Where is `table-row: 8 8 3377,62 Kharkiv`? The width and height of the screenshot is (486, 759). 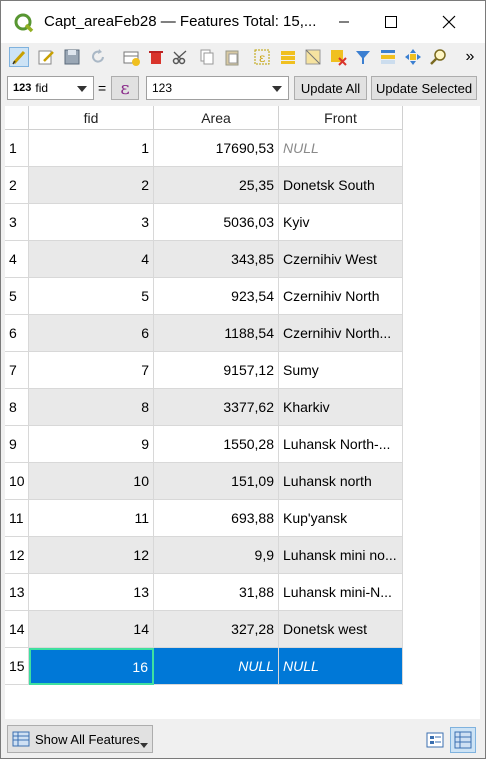 table-row: 8 8 3377,62 Kharkiv is located at coordinates (204, 407).